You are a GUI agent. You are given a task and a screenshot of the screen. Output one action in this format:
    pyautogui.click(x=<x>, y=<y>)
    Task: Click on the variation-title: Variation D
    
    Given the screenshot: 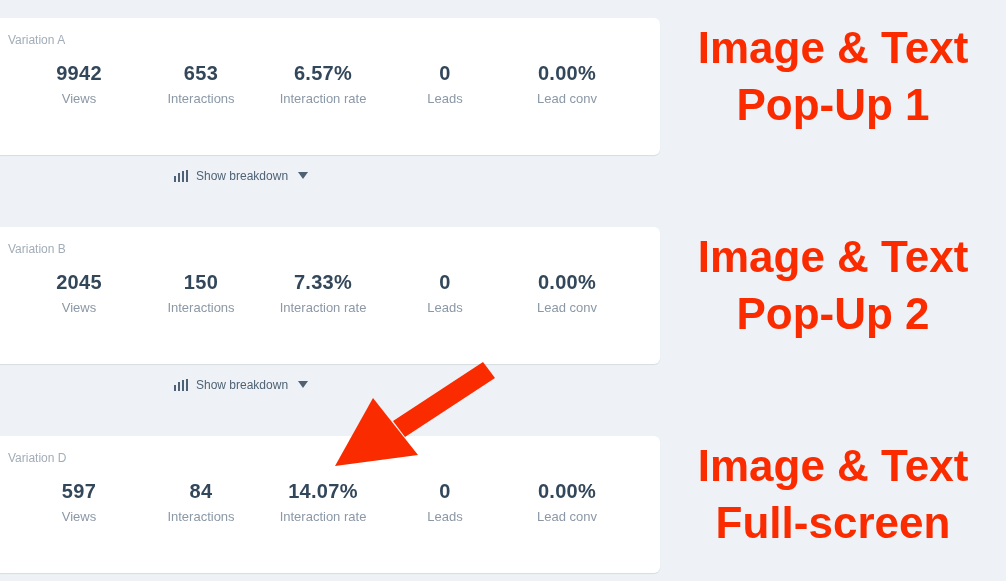 What is the action you would take?
    pyautogui.click(x=37, y=458)
    